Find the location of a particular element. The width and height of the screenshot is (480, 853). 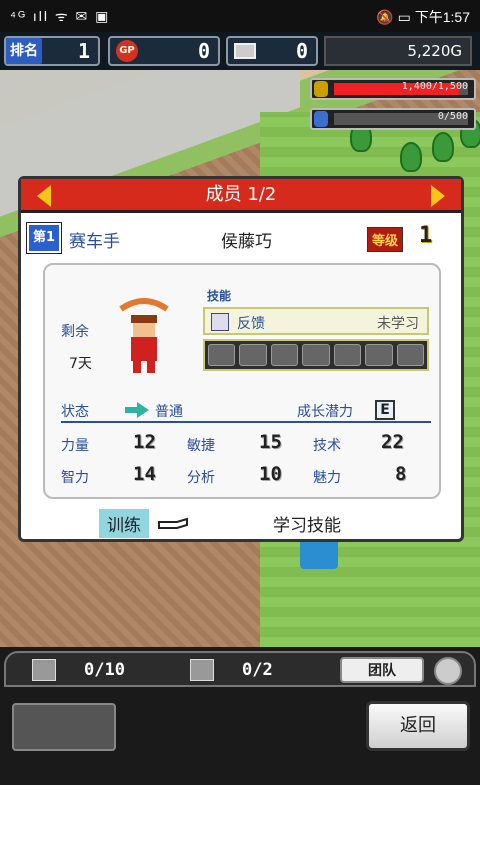

prev-arrow-icon is located at coordinates (44, 196).